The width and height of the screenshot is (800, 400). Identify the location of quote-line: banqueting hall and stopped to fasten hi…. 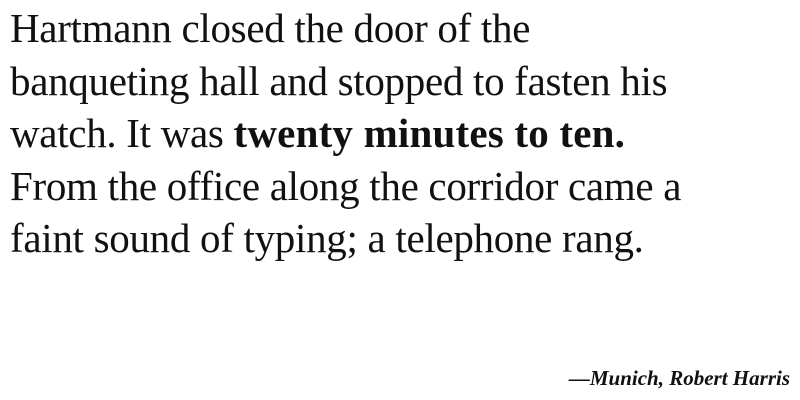
(339, 80).